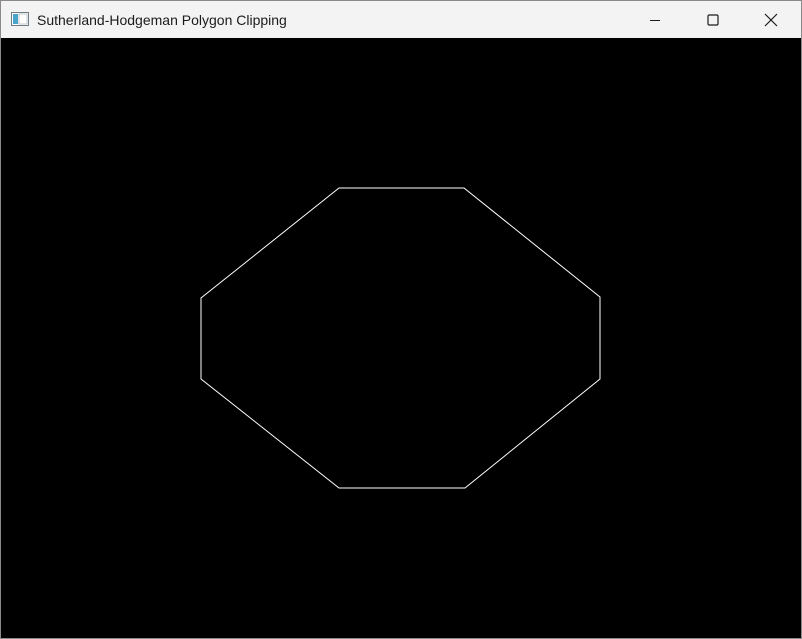 The image size is (802, 639). What do you see at coordinates (401, 19) in the screenshot?
I see `title-bar: Sutherland-Hodgeman Polygon Clipping` at bounding box center [401, 19].